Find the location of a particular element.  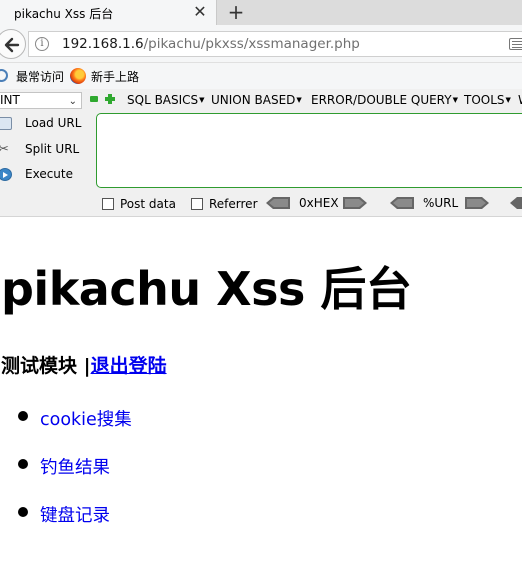

load-url-label: Load URL is located at coordinates (53, 123).